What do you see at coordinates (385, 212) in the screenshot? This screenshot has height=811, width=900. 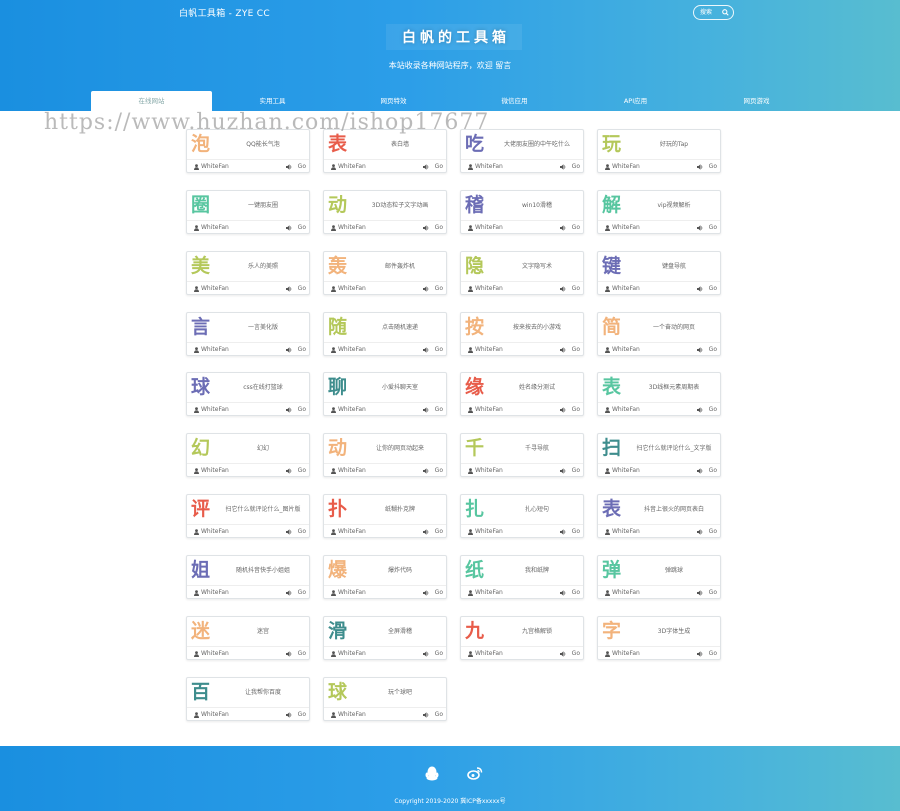 I see `tool-card: 动 3D动态粒子文字动画 WhiteFan Go` at bounding box center [385, 212].